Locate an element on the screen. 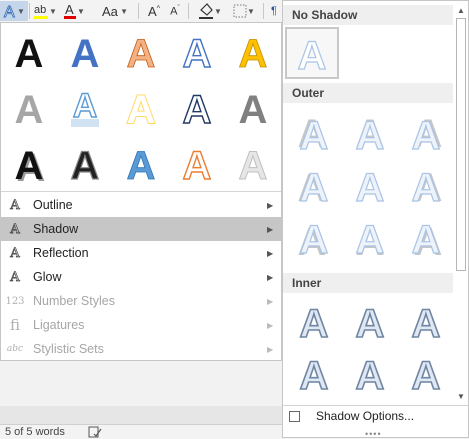 The height and width of the screenshot is (439, 469). effect-style-orange-hollow: A is located at coordinates (197, 163).